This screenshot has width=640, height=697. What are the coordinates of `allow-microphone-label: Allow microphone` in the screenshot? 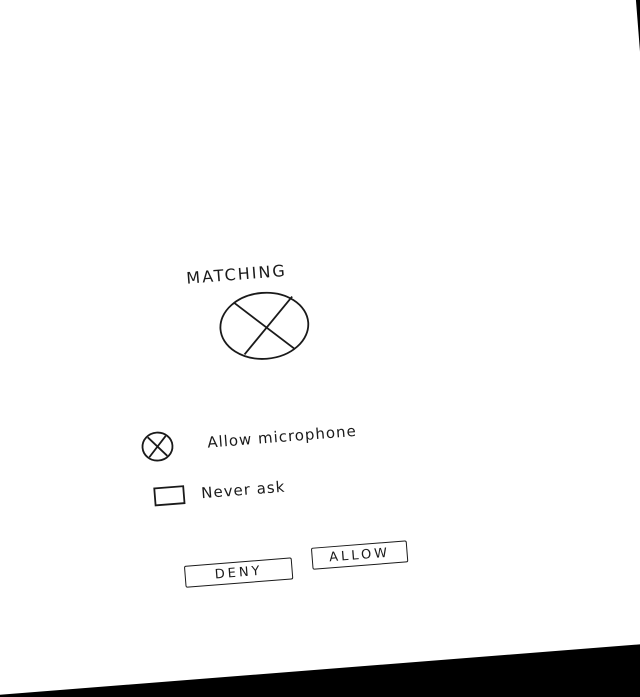 It's located at (282, 436).